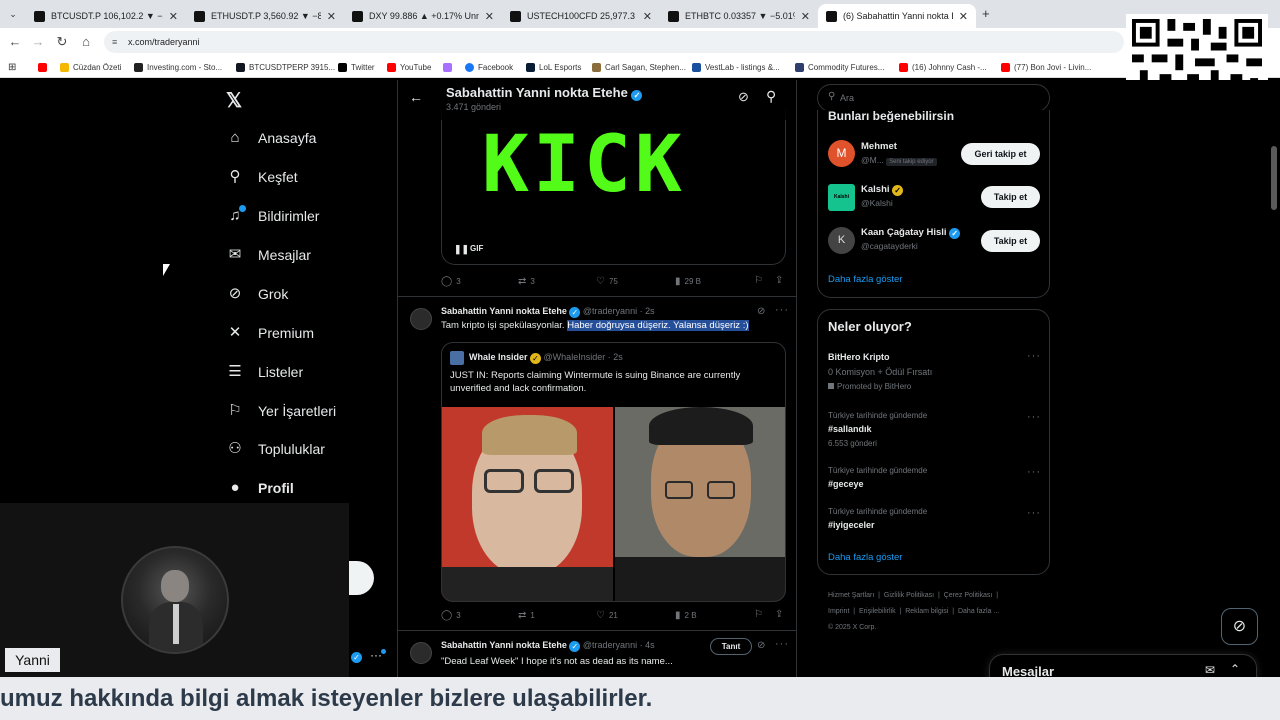 The height and width of the screenshot is (720, 1280). I want to click on like-button: ♡ 75, so click(607, 281).